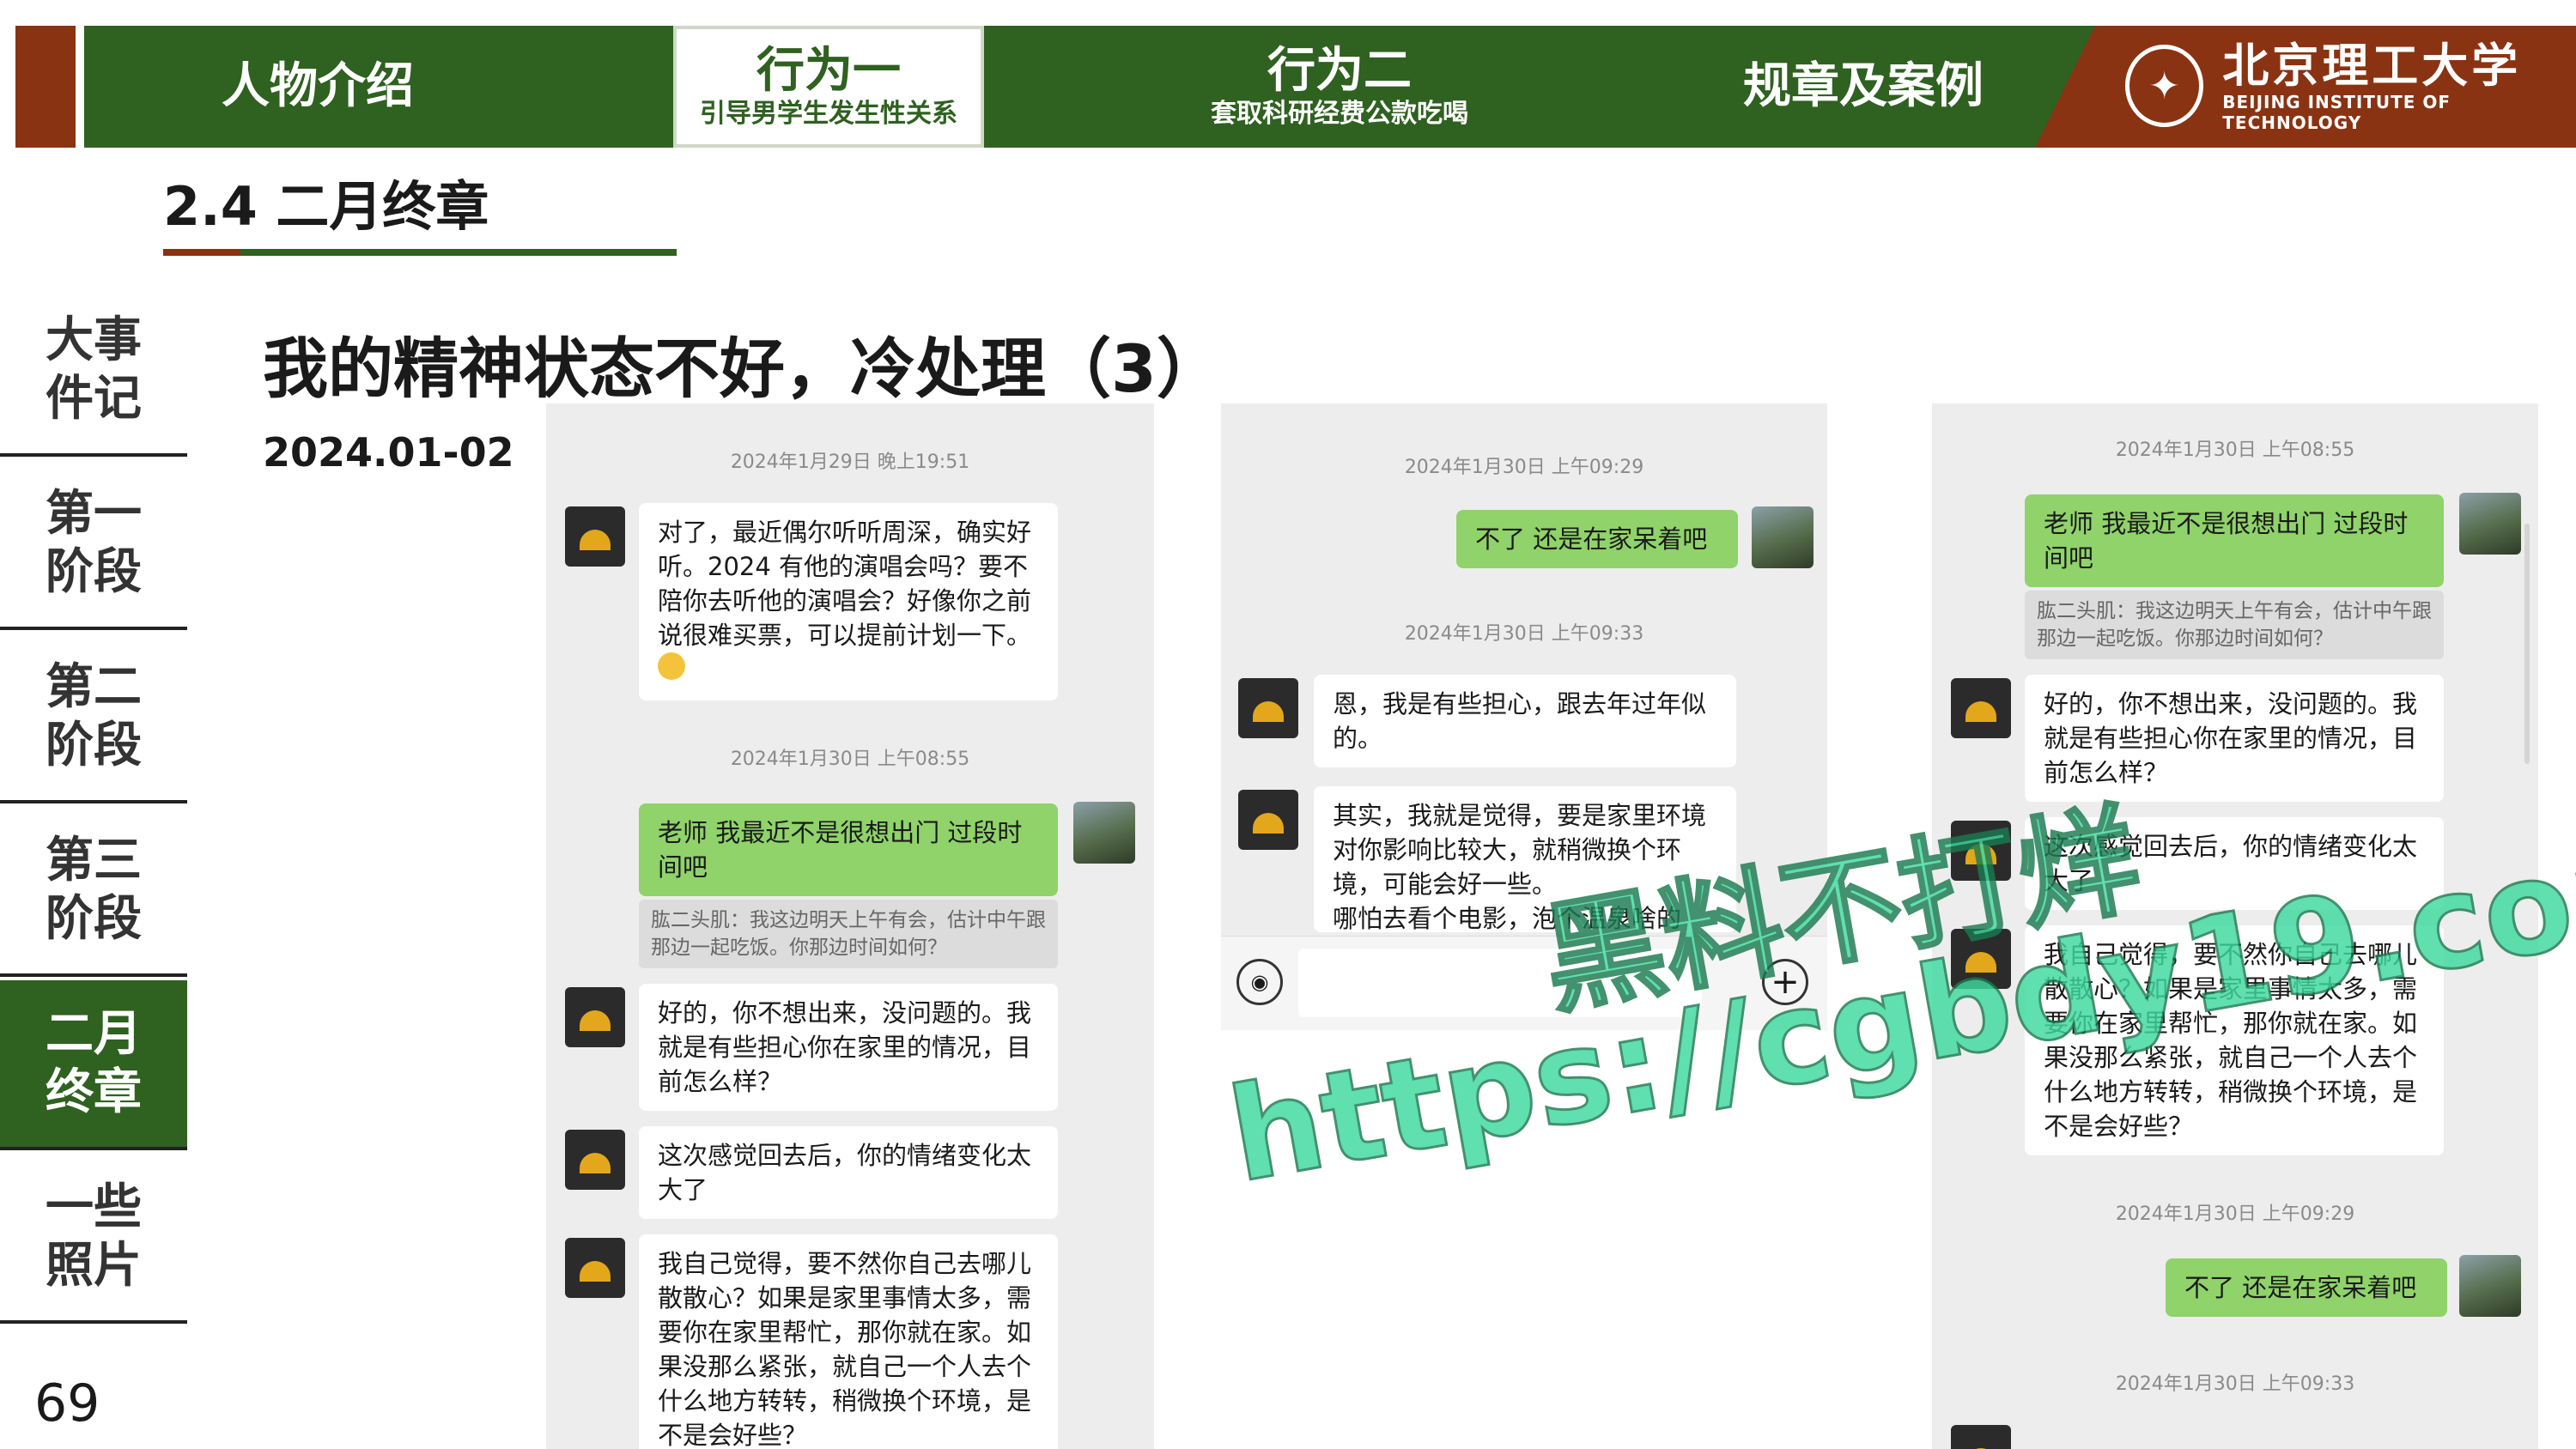  Describe the element at coordinates (848, 1047) in the screenshot. I see `chat-message-incoming: 好的，你不想出来，没问题的。我就是有些担心你在家里的情况，目前怎么样？` at that location.